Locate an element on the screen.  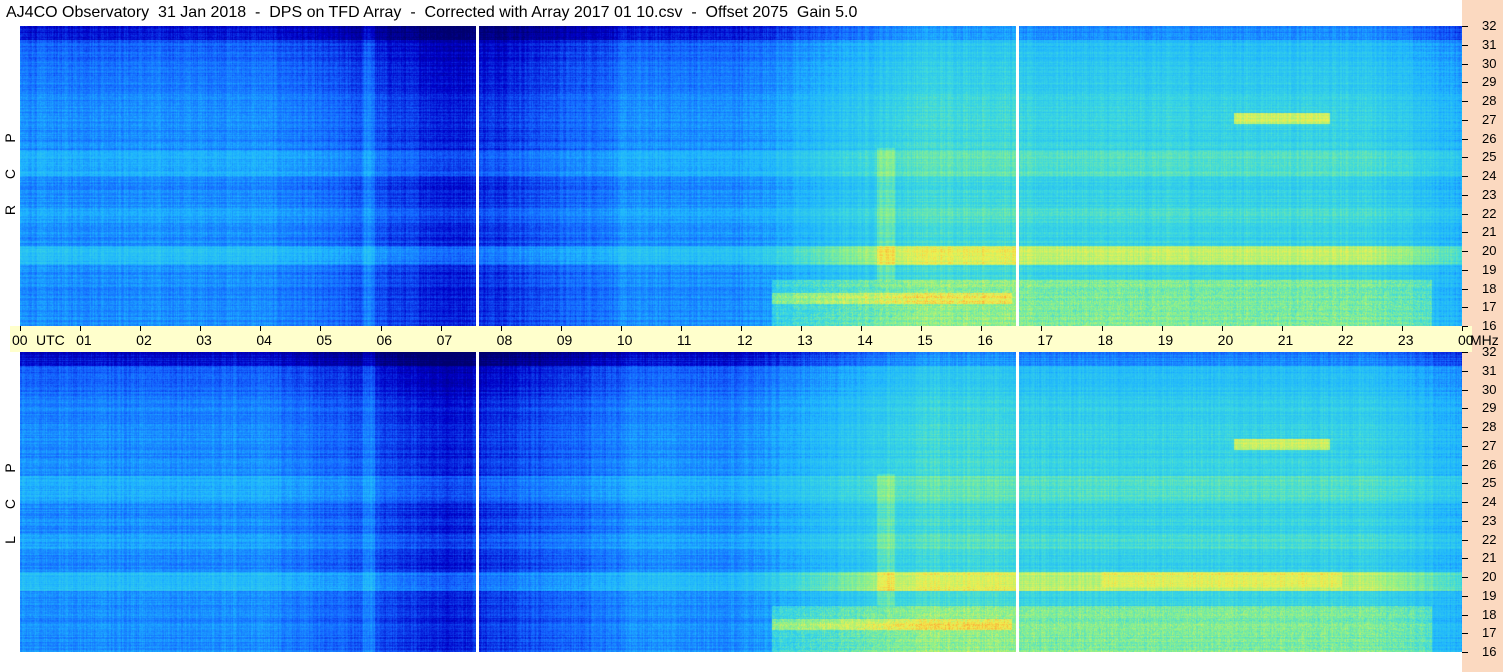
rcp-y-tick-label-20: 20 is located at coordinates (1489, 250).